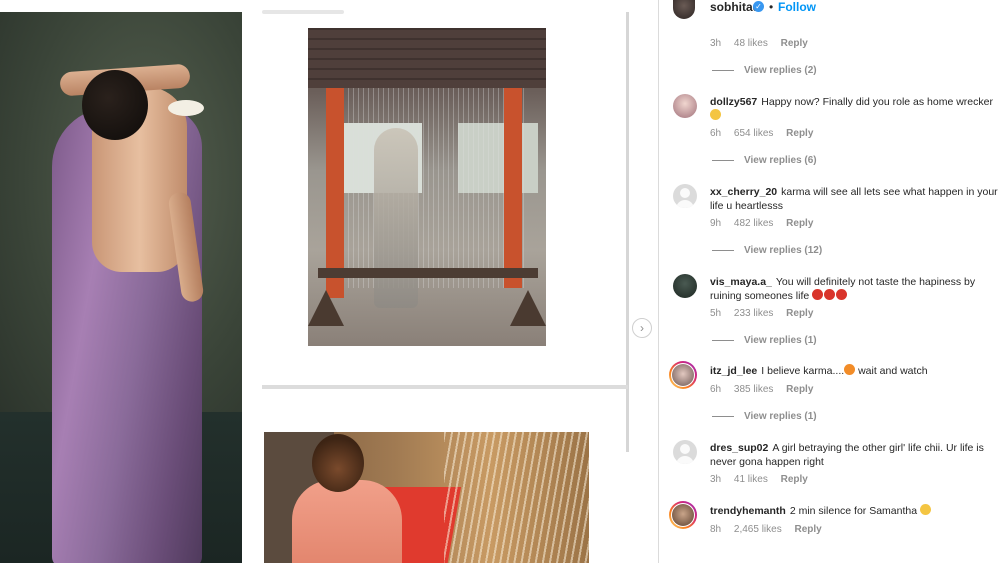 The width and height of the screenshot is (1000, 563). I want to click on fire-icon, so click(850, 369).